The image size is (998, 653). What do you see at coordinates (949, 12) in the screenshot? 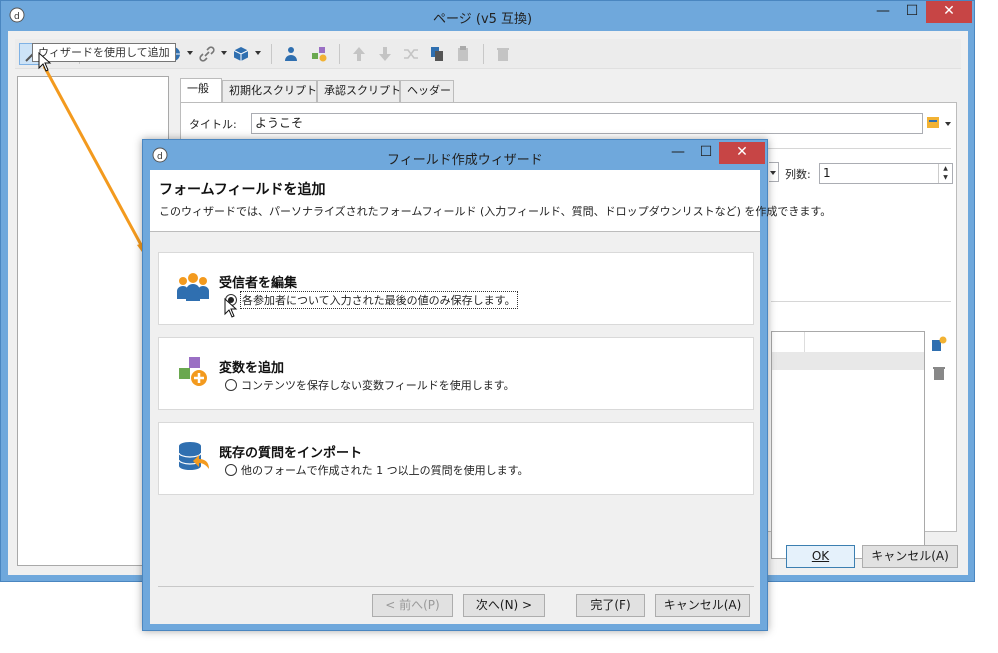
I see `close-button: ✕` at bounding box center [949, 12].